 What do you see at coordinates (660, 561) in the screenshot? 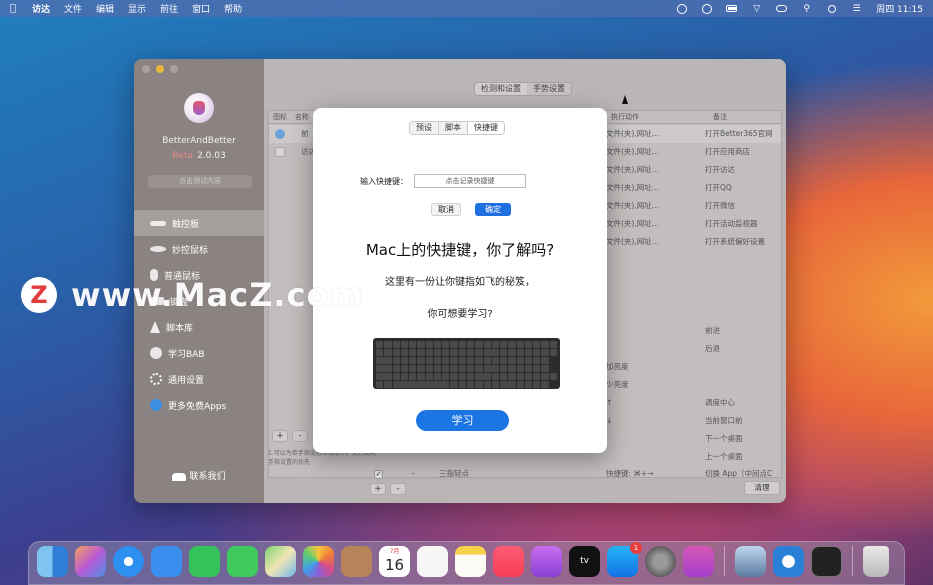
I see `system-preferences-icon` at bounding box center [660, 561].